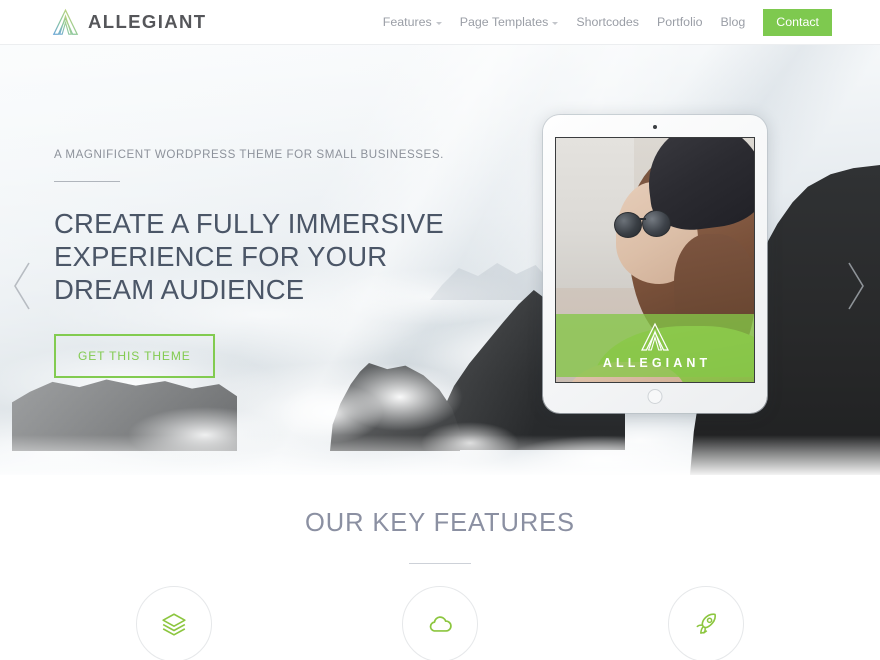  I want to click on photo-sunglasses-bridge, so click(643, 219).